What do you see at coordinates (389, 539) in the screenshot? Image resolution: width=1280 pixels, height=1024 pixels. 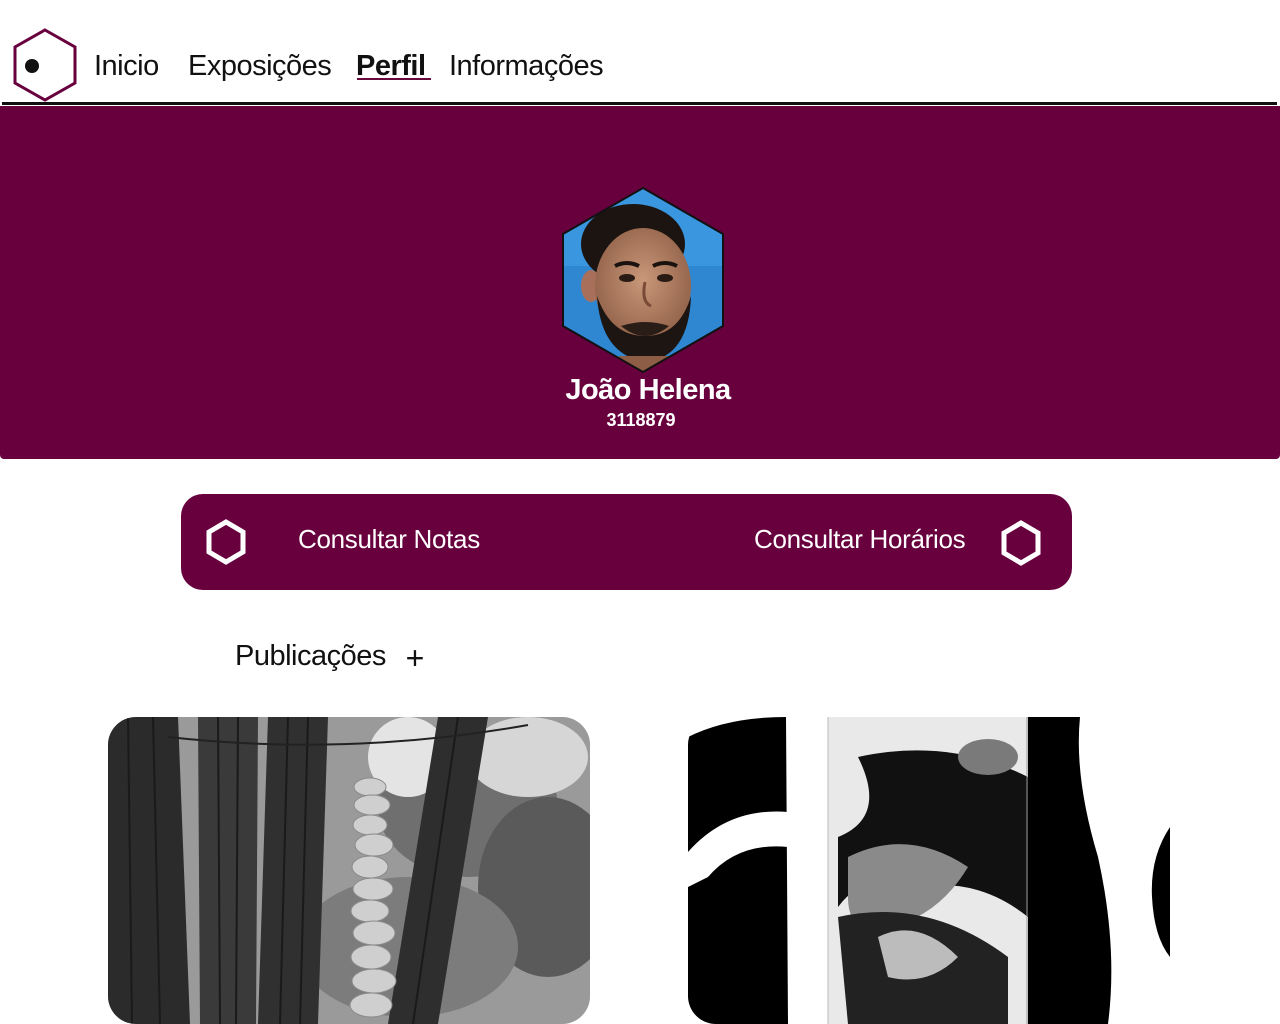 I see `consultar-notas-label: Consultar Notas` at bounding box center [389, 539].